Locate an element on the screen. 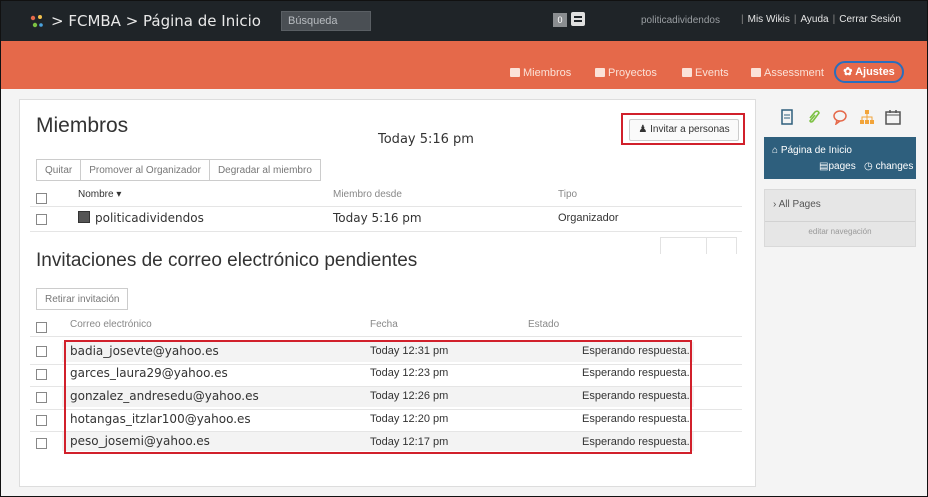 This screenshot has width=928, height=497. users-icon is located at coordinates (515, 72).